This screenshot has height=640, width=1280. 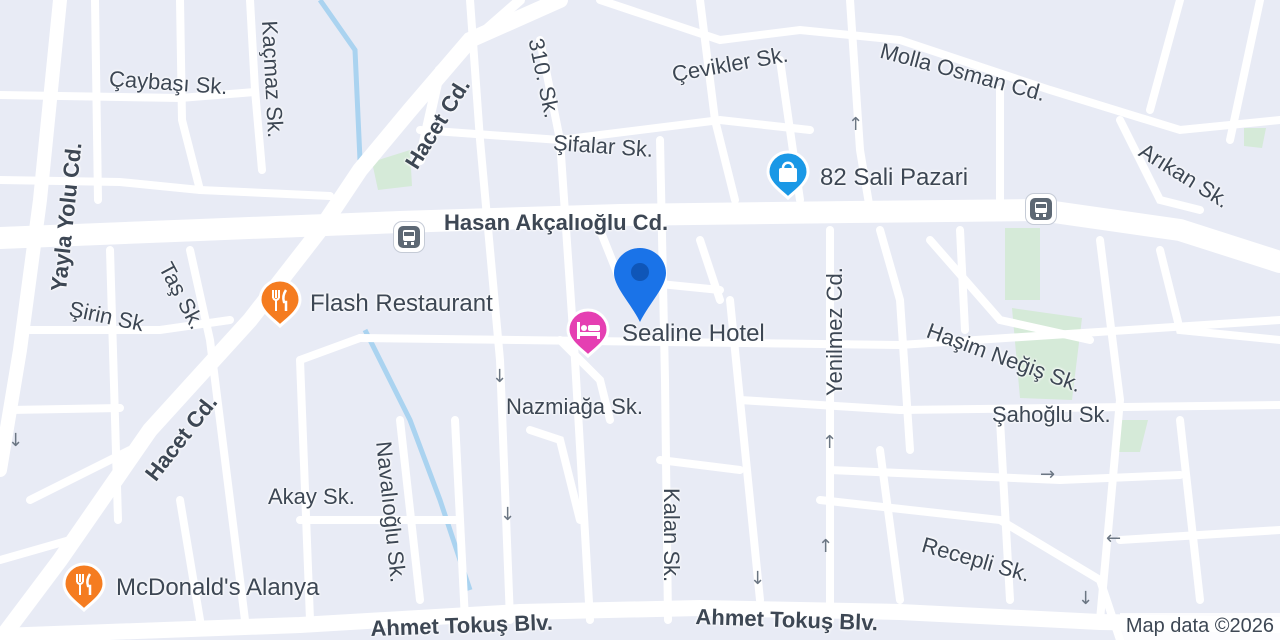 I want to click on poi-label-shopping: 82 Sali Pazari, so click(x=894, y=178).